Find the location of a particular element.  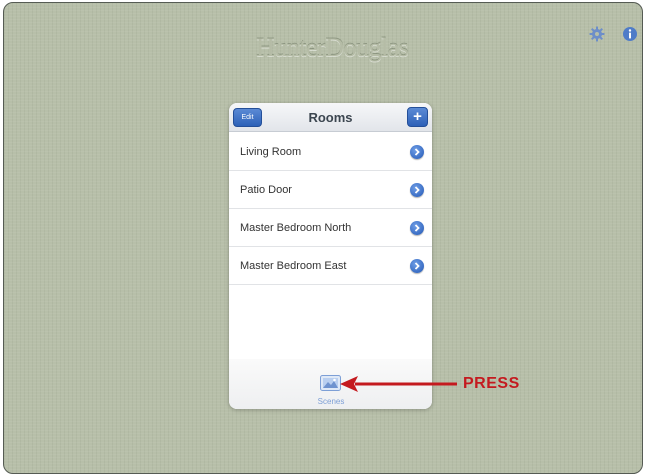

list-item-label: Patio Door is located at coordinates (266, 190).